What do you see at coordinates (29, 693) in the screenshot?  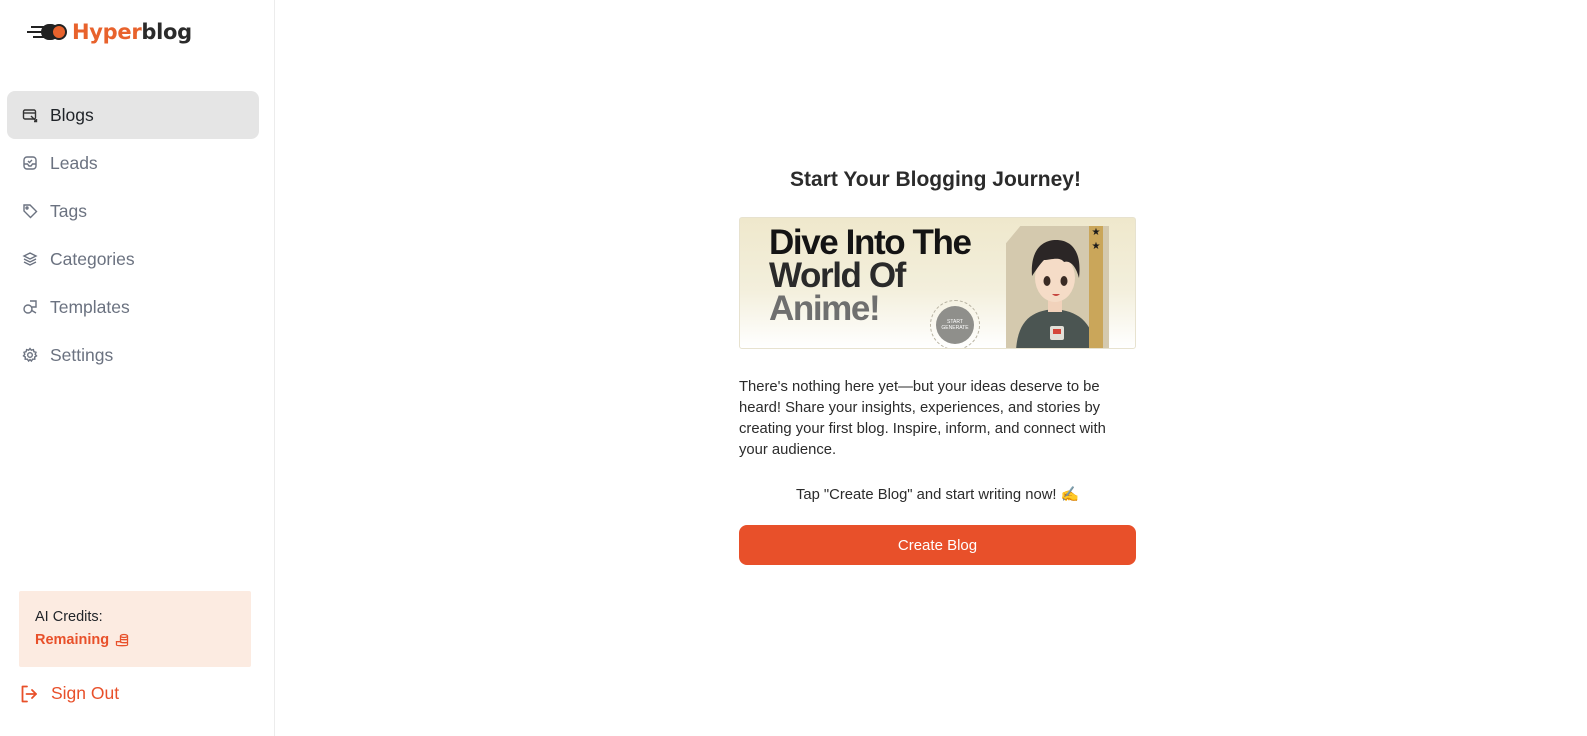 I see `sign-out-icon` at bounding box center [29, 693].